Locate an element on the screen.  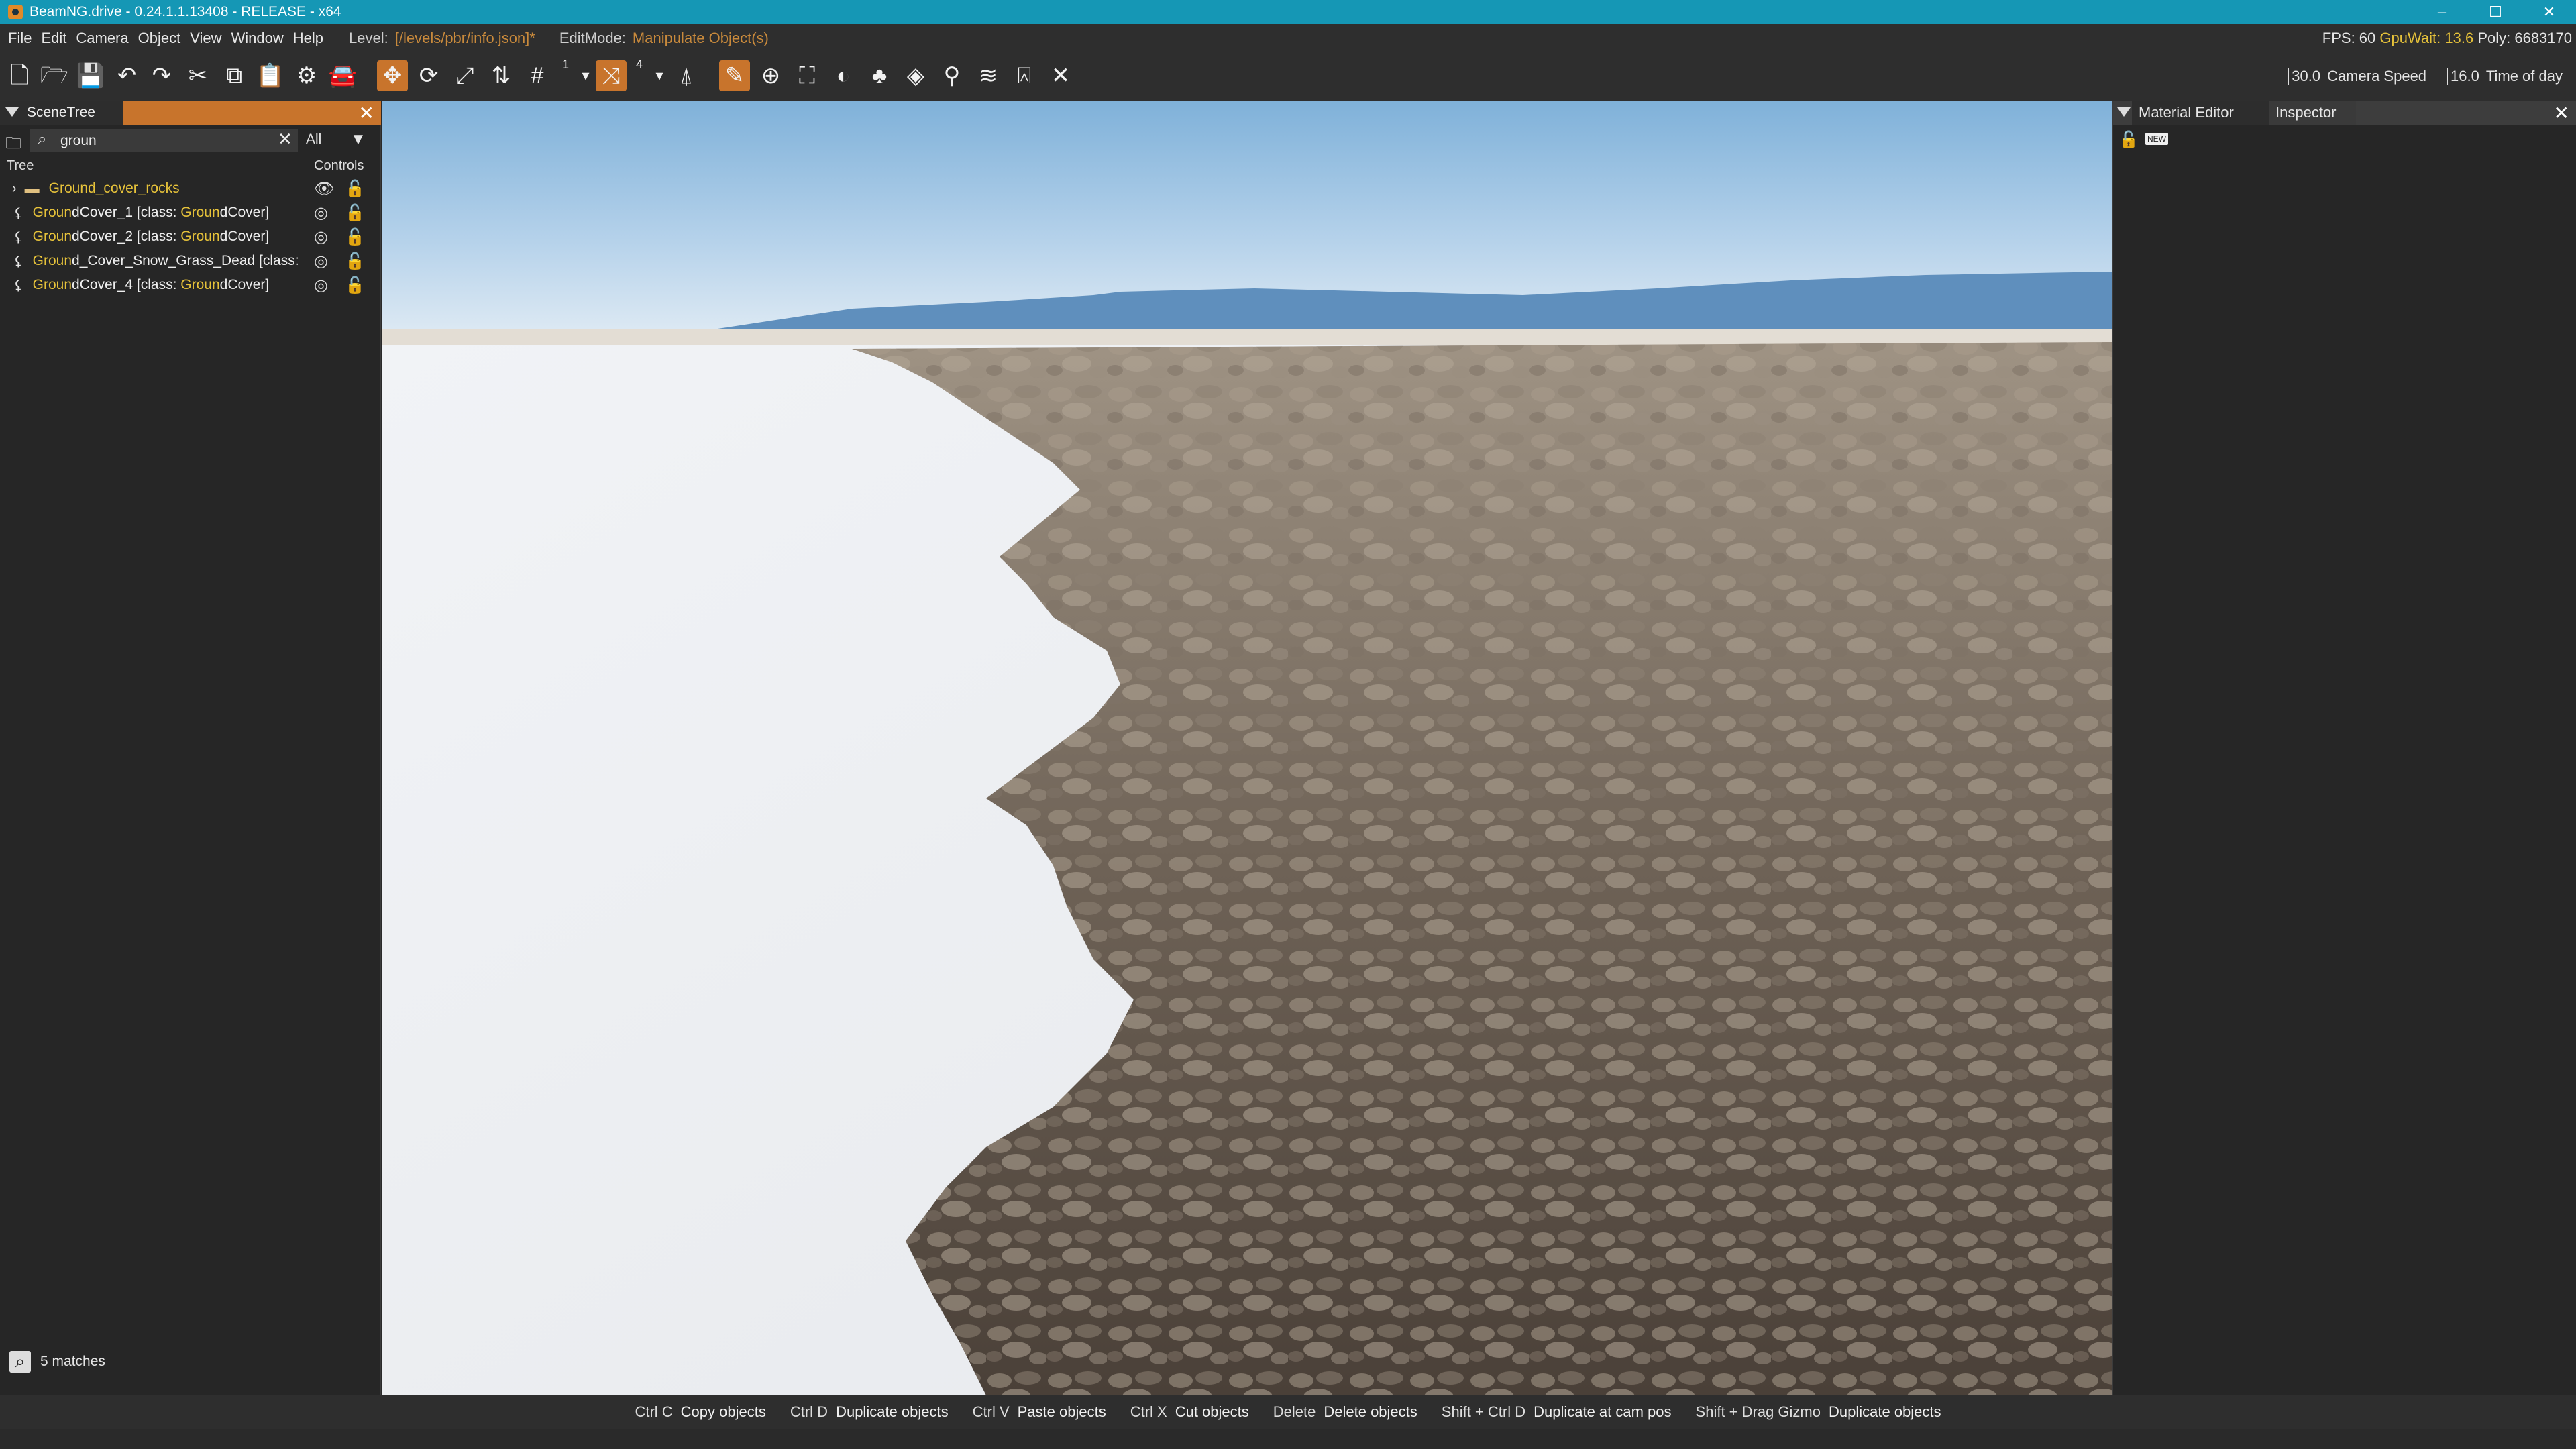
shortcut-hint: Shift + Drag Gizmo Duplicate objects is located at coordinates (1818, 1412).